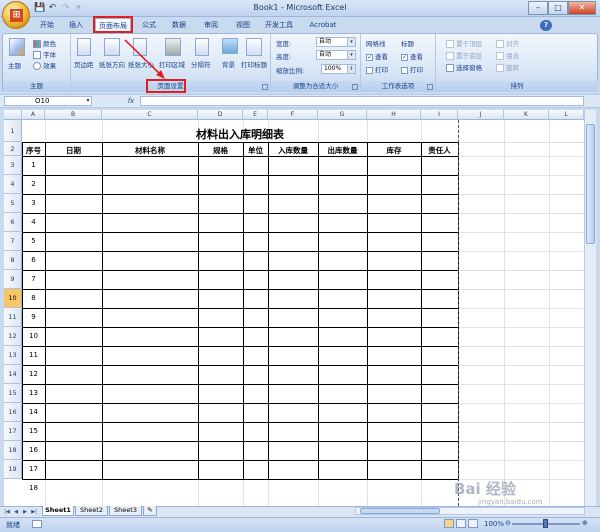 The image size is (600, 532). I want to click on serial-cell: 7, so click(33, 279).